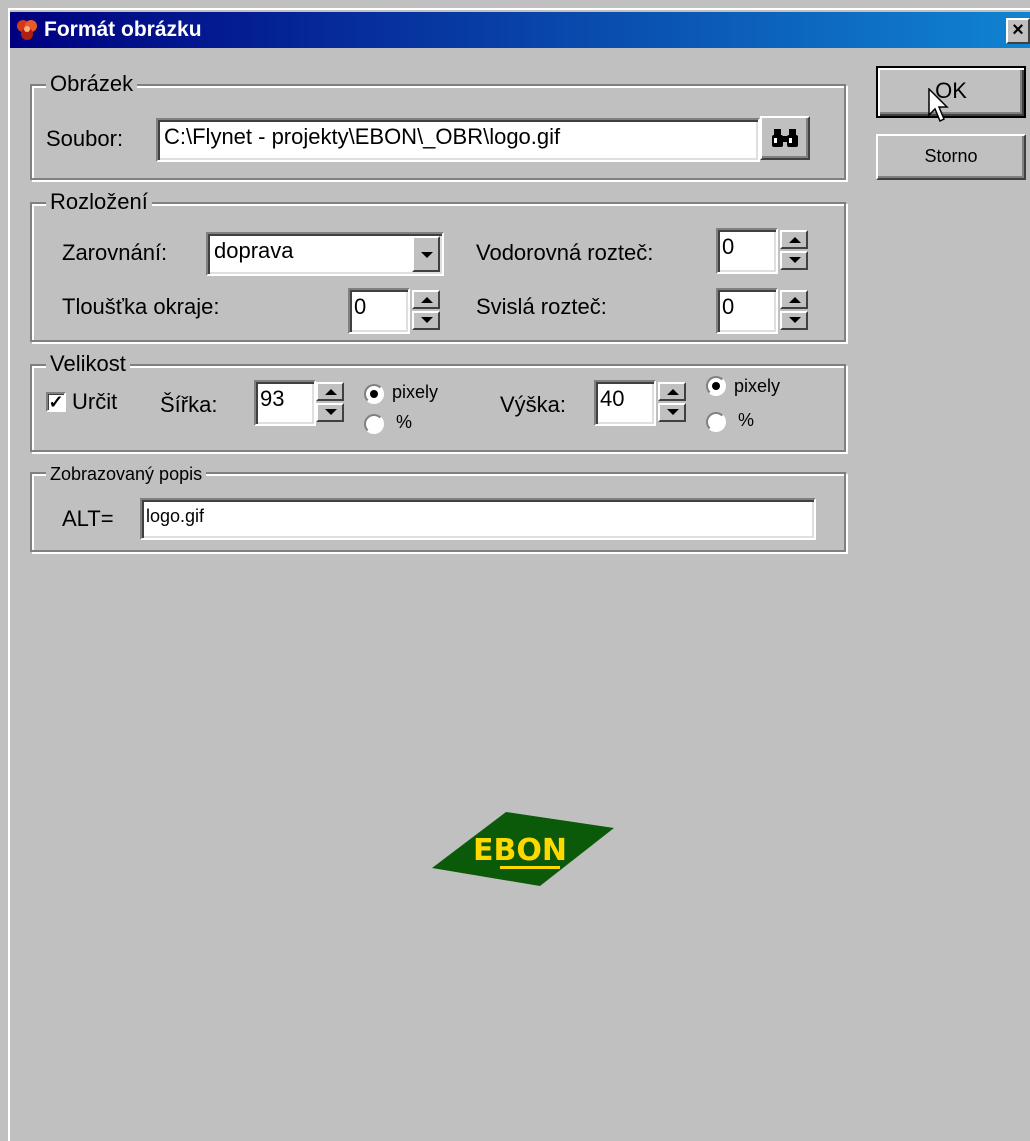  Describe the element at coordinates (374, 424) in the screenshot. I see `width-unit-percent-radio` at that location.